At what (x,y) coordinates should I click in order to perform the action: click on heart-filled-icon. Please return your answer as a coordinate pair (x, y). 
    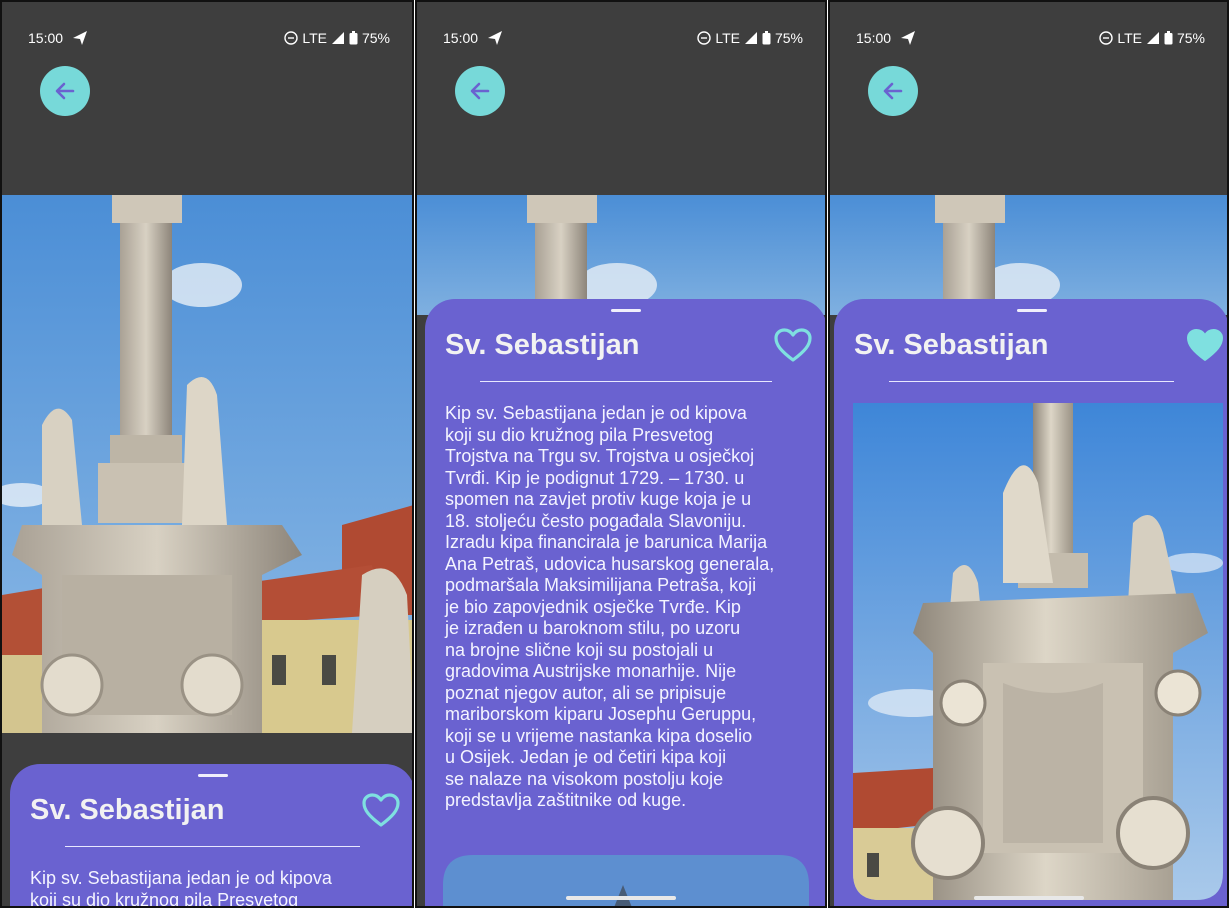
    Looking at the image, I should click on (1205, 345).